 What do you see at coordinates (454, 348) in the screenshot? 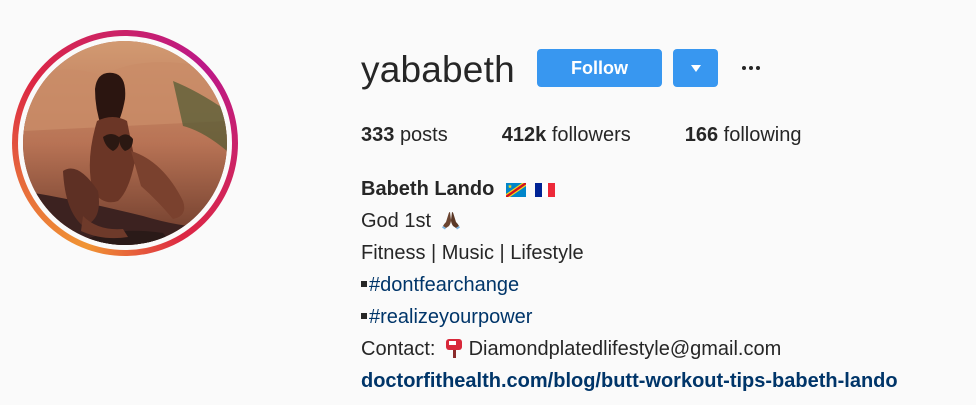
I see `mailbox-icon` at bounding box center [454, 348].